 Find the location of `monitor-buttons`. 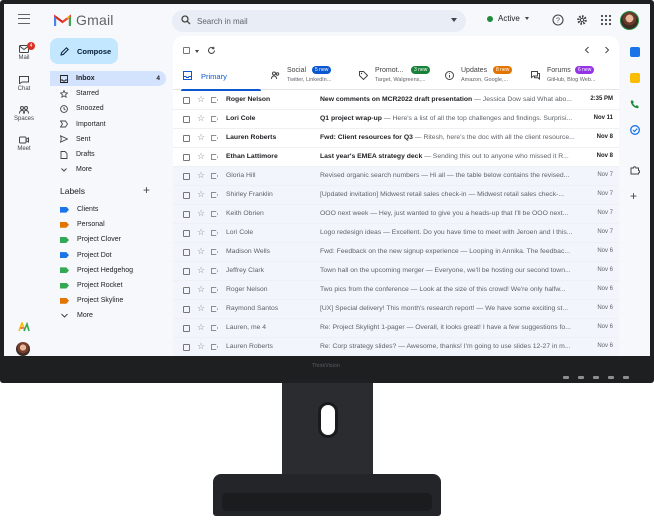

monitor-buttons is located at coordinates (596, 377).